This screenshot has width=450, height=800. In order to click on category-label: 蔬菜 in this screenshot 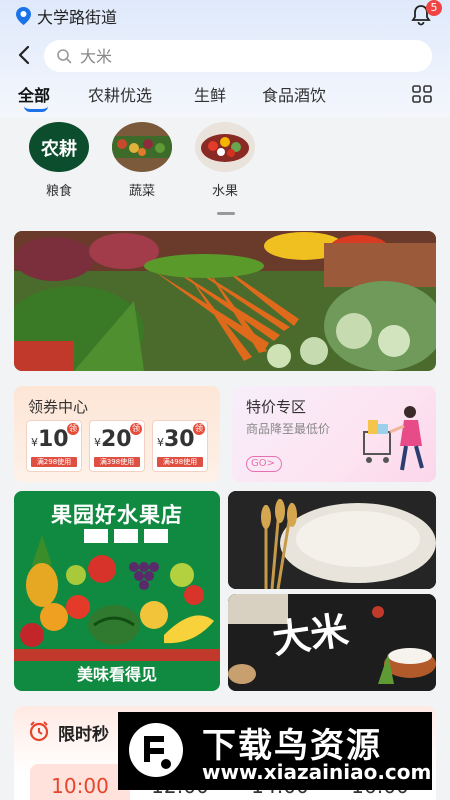, I will do `click(141, 191)`.